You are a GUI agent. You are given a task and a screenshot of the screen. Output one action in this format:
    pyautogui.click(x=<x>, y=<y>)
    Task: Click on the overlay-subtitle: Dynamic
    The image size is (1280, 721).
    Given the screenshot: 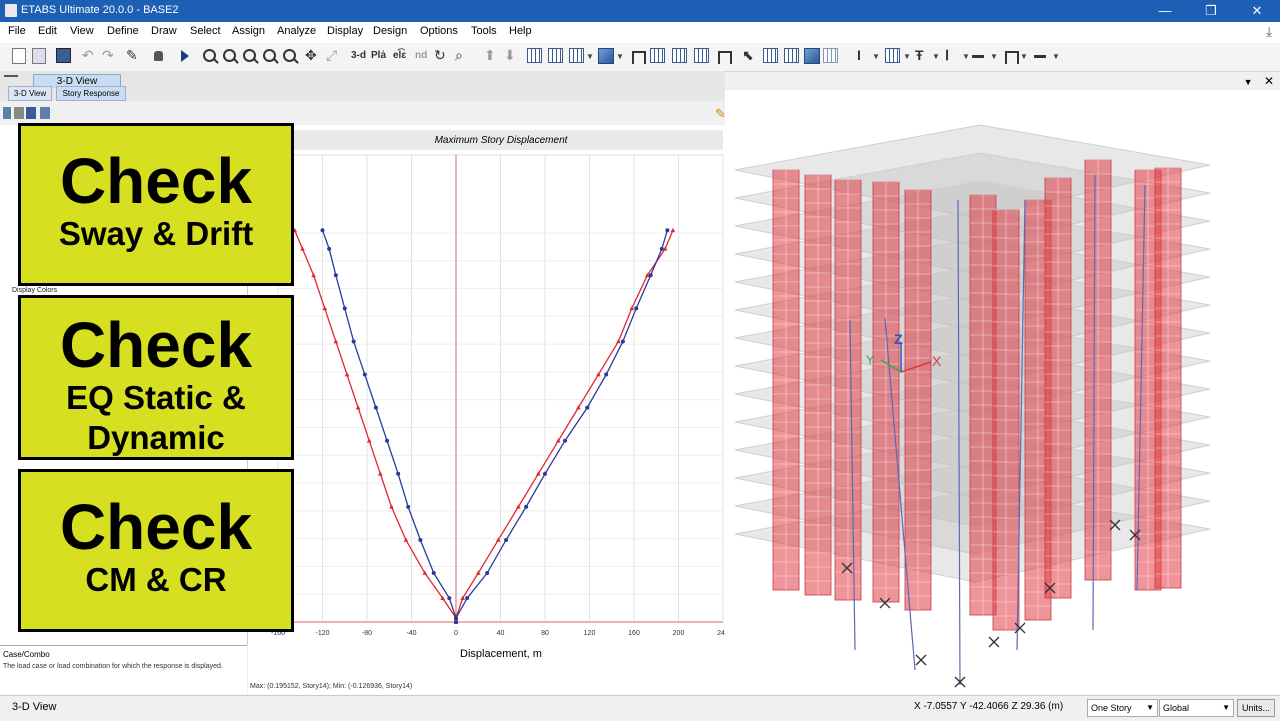 What is the action you would take?
    pyautogui.click(x=156, y=437)
    